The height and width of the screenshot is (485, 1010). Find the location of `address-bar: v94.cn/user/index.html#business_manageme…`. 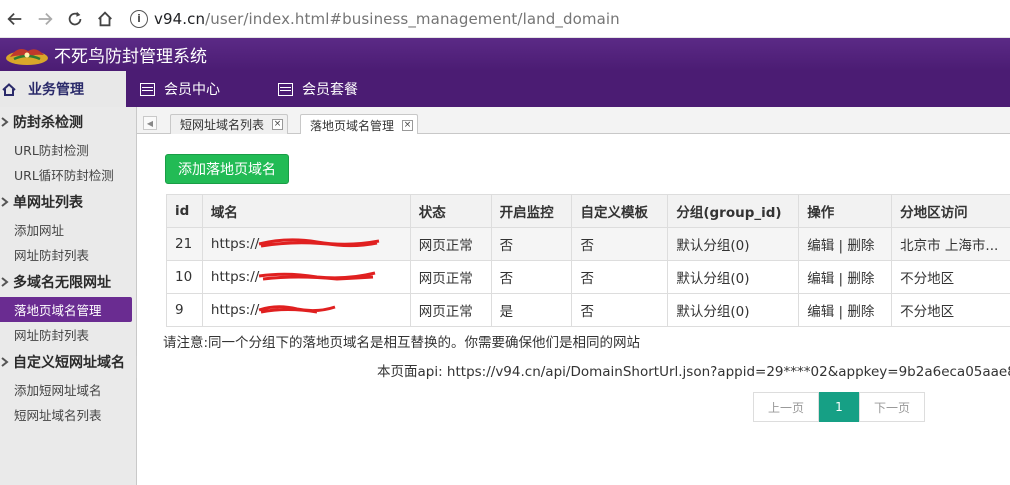

address-bar: v94.cn/user/index.html#business_manageme… is located at coordinates (387, 19).